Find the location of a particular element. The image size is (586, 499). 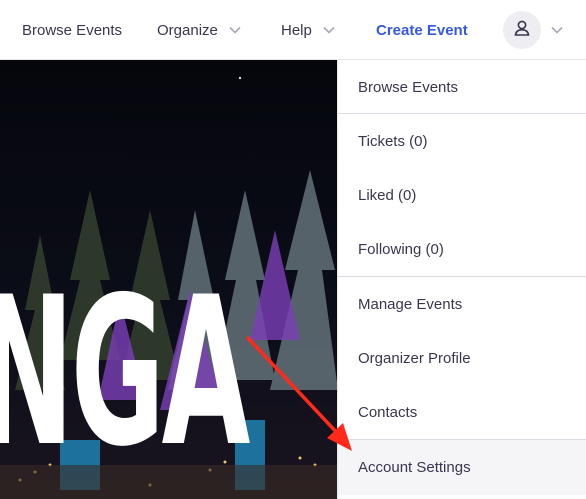

nav-organize-dropdown: Organize is located at coordinates (199, 30).